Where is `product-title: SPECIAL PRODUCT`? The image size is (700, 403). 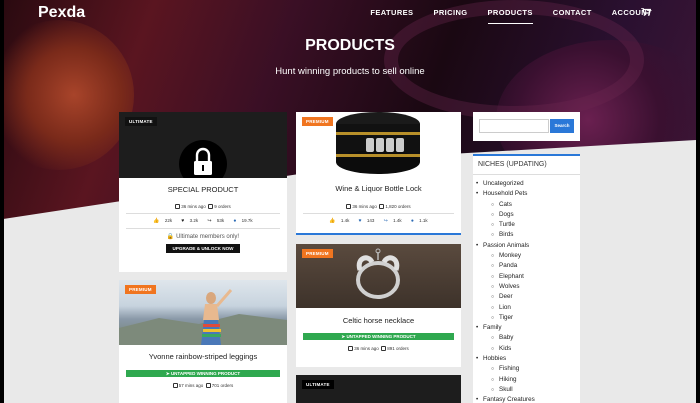 product-title: SPECIAL PRODUCT is located at coordinates (203, 189).